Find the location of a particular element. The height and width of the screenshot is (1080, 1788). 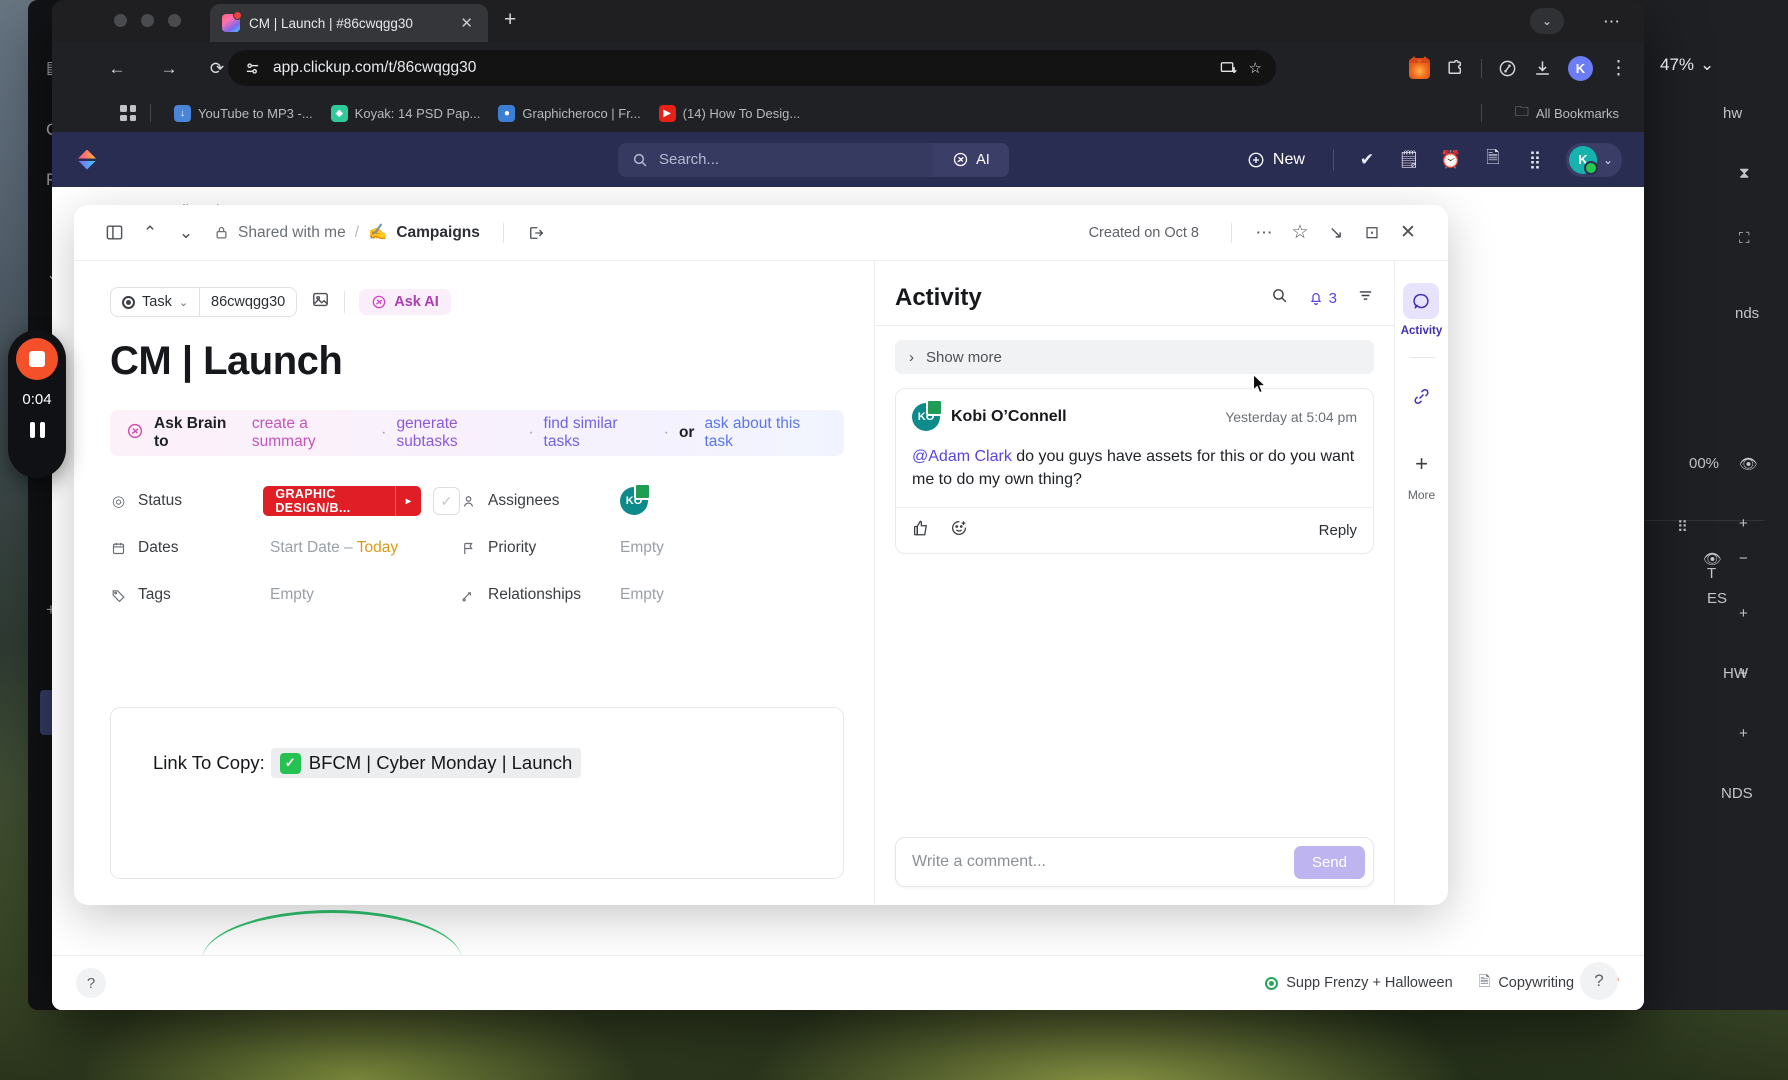

close-window-button is located at coordinates (120, 20).